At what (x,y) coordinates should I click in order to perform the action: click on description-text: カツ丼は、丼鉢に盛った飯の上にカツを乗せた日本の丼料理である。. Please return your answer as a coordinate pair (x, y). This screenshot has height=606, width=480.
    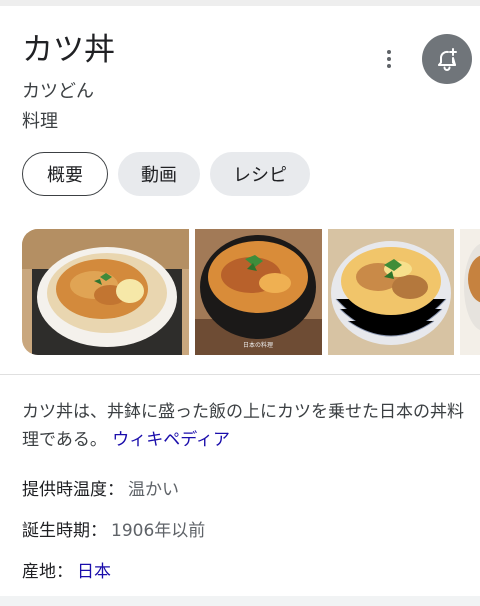
    Looking at the image, I should click on (243, 426).